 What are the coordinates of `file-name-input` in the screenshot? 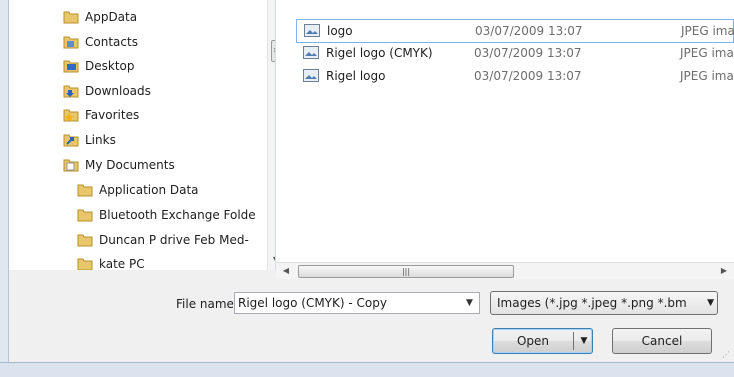 It's located at (343, 303).